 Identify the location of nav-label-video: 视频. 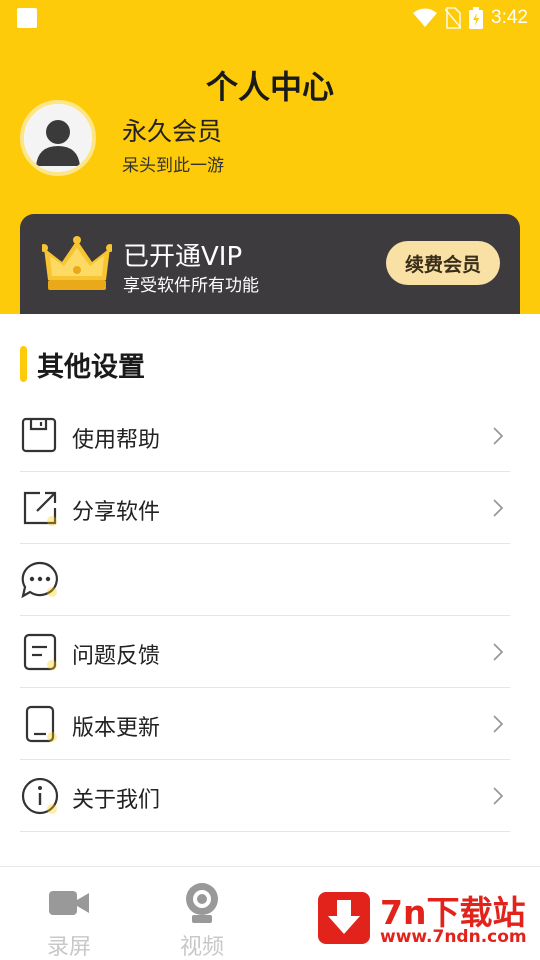
(201, 947).